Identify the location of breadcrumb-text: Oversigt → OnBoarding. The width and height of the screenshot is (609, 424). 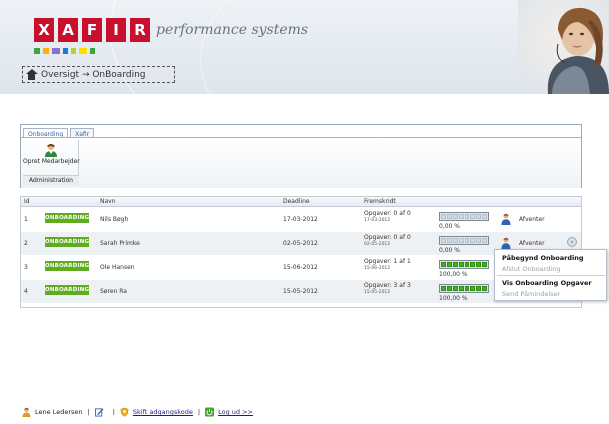
(93, 75).